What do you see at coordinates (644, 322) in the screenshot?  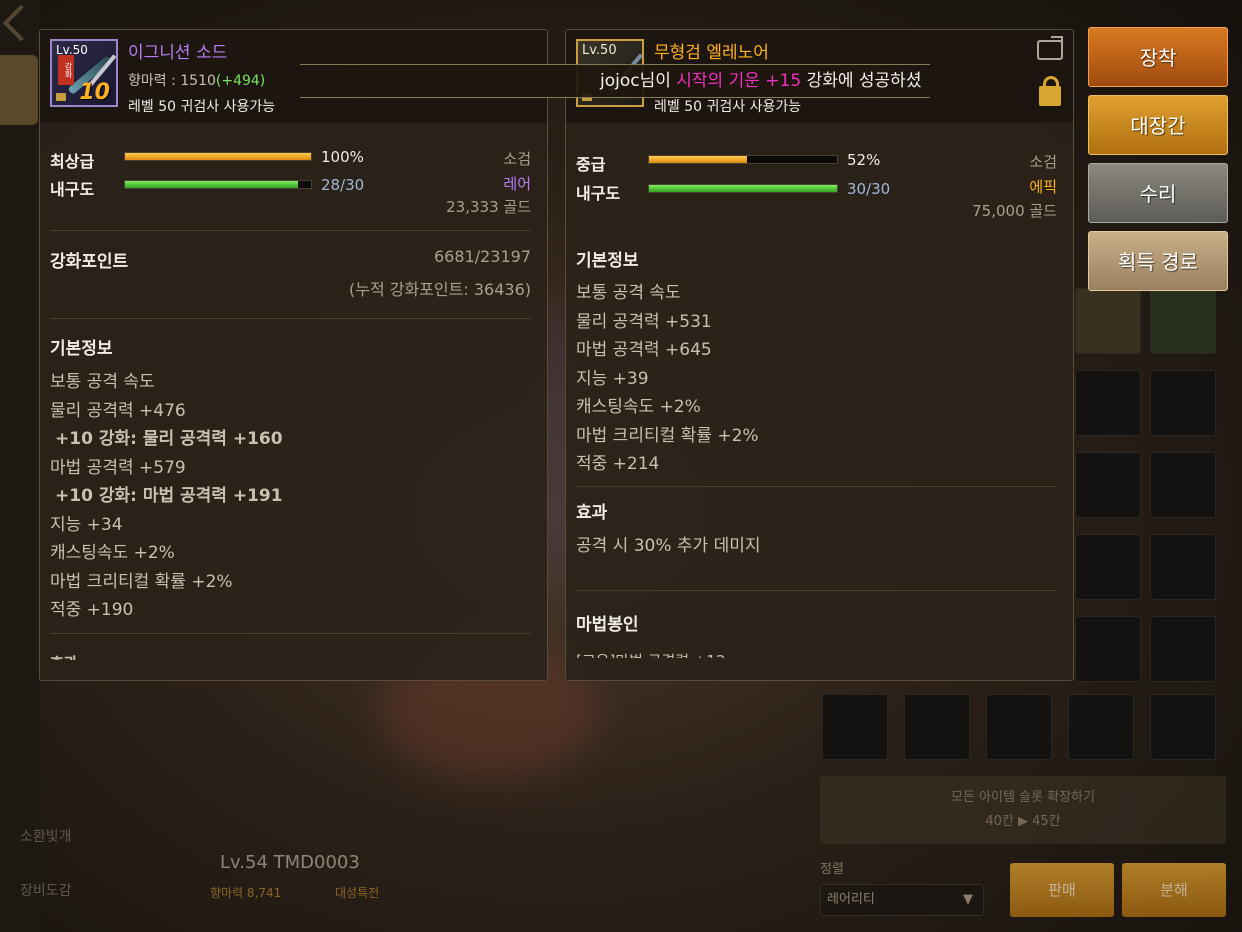 I see `stat-line: 물리 공격력 +531` at bounding box center [644, 322].